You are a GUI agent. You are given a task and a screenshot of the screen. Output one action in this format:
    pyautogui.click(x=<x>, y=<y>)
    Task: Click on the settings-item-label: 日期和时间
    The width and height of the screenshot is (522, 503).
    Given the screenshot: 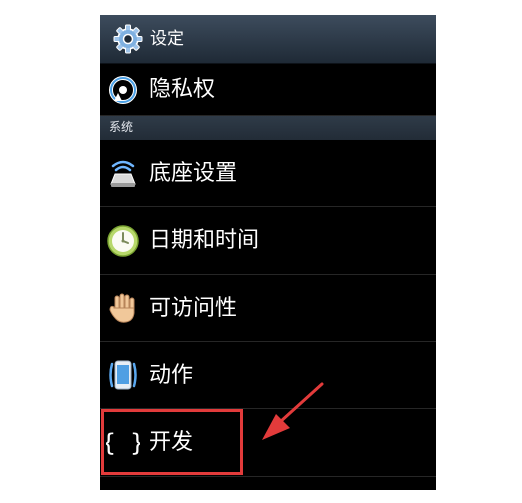 What is the action you would take?
    pyautogui.click(x=204, y=240)
    